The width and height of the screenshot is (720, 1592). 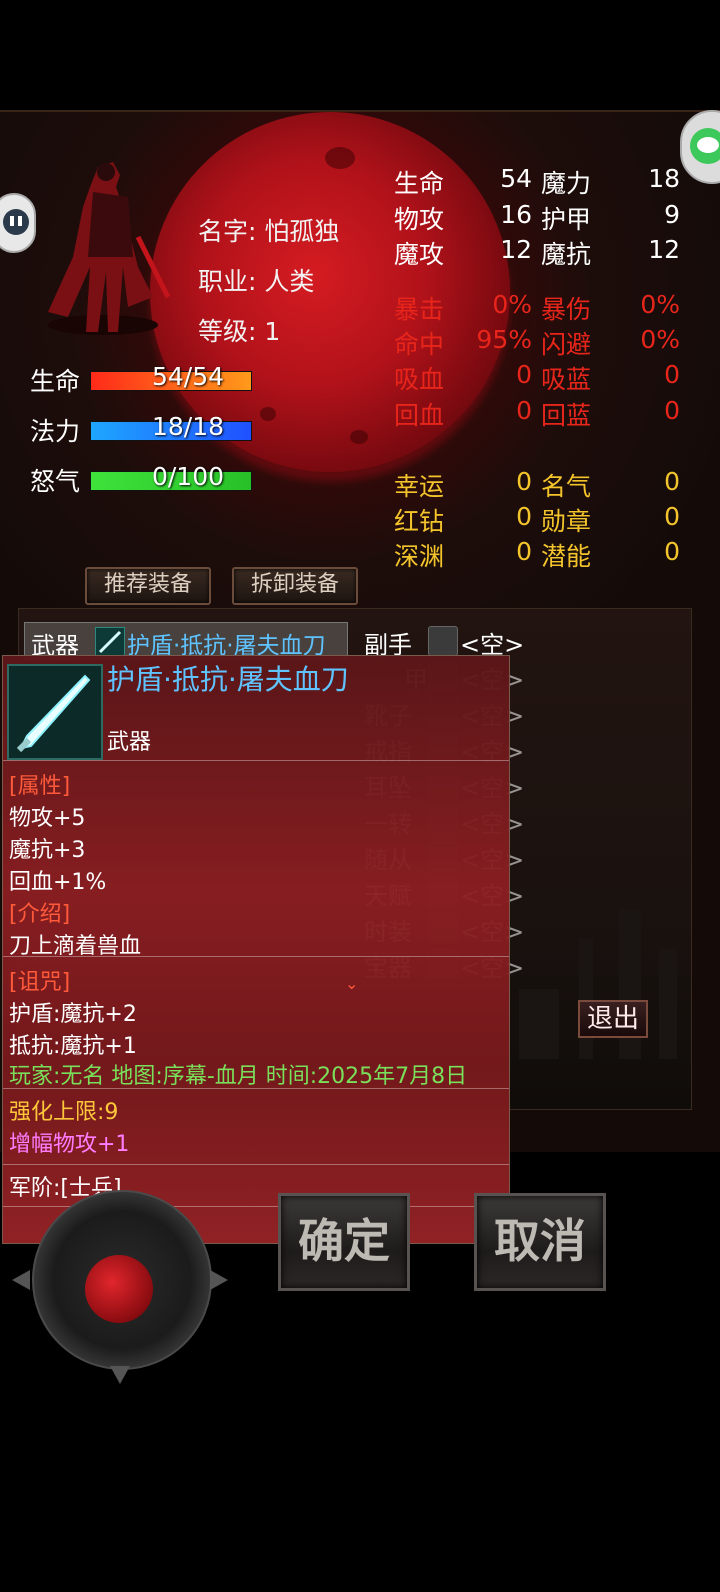 I want to click on weapon-slot-icon, so click(x=110, y=642).